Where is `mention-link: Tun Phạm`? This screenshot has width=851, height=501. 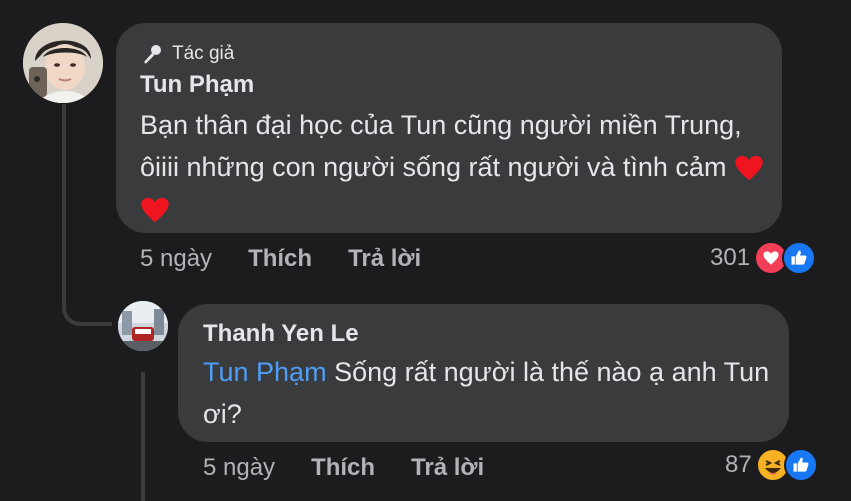
mention-link: Tun Phạm is located at coordinates (265, 372).